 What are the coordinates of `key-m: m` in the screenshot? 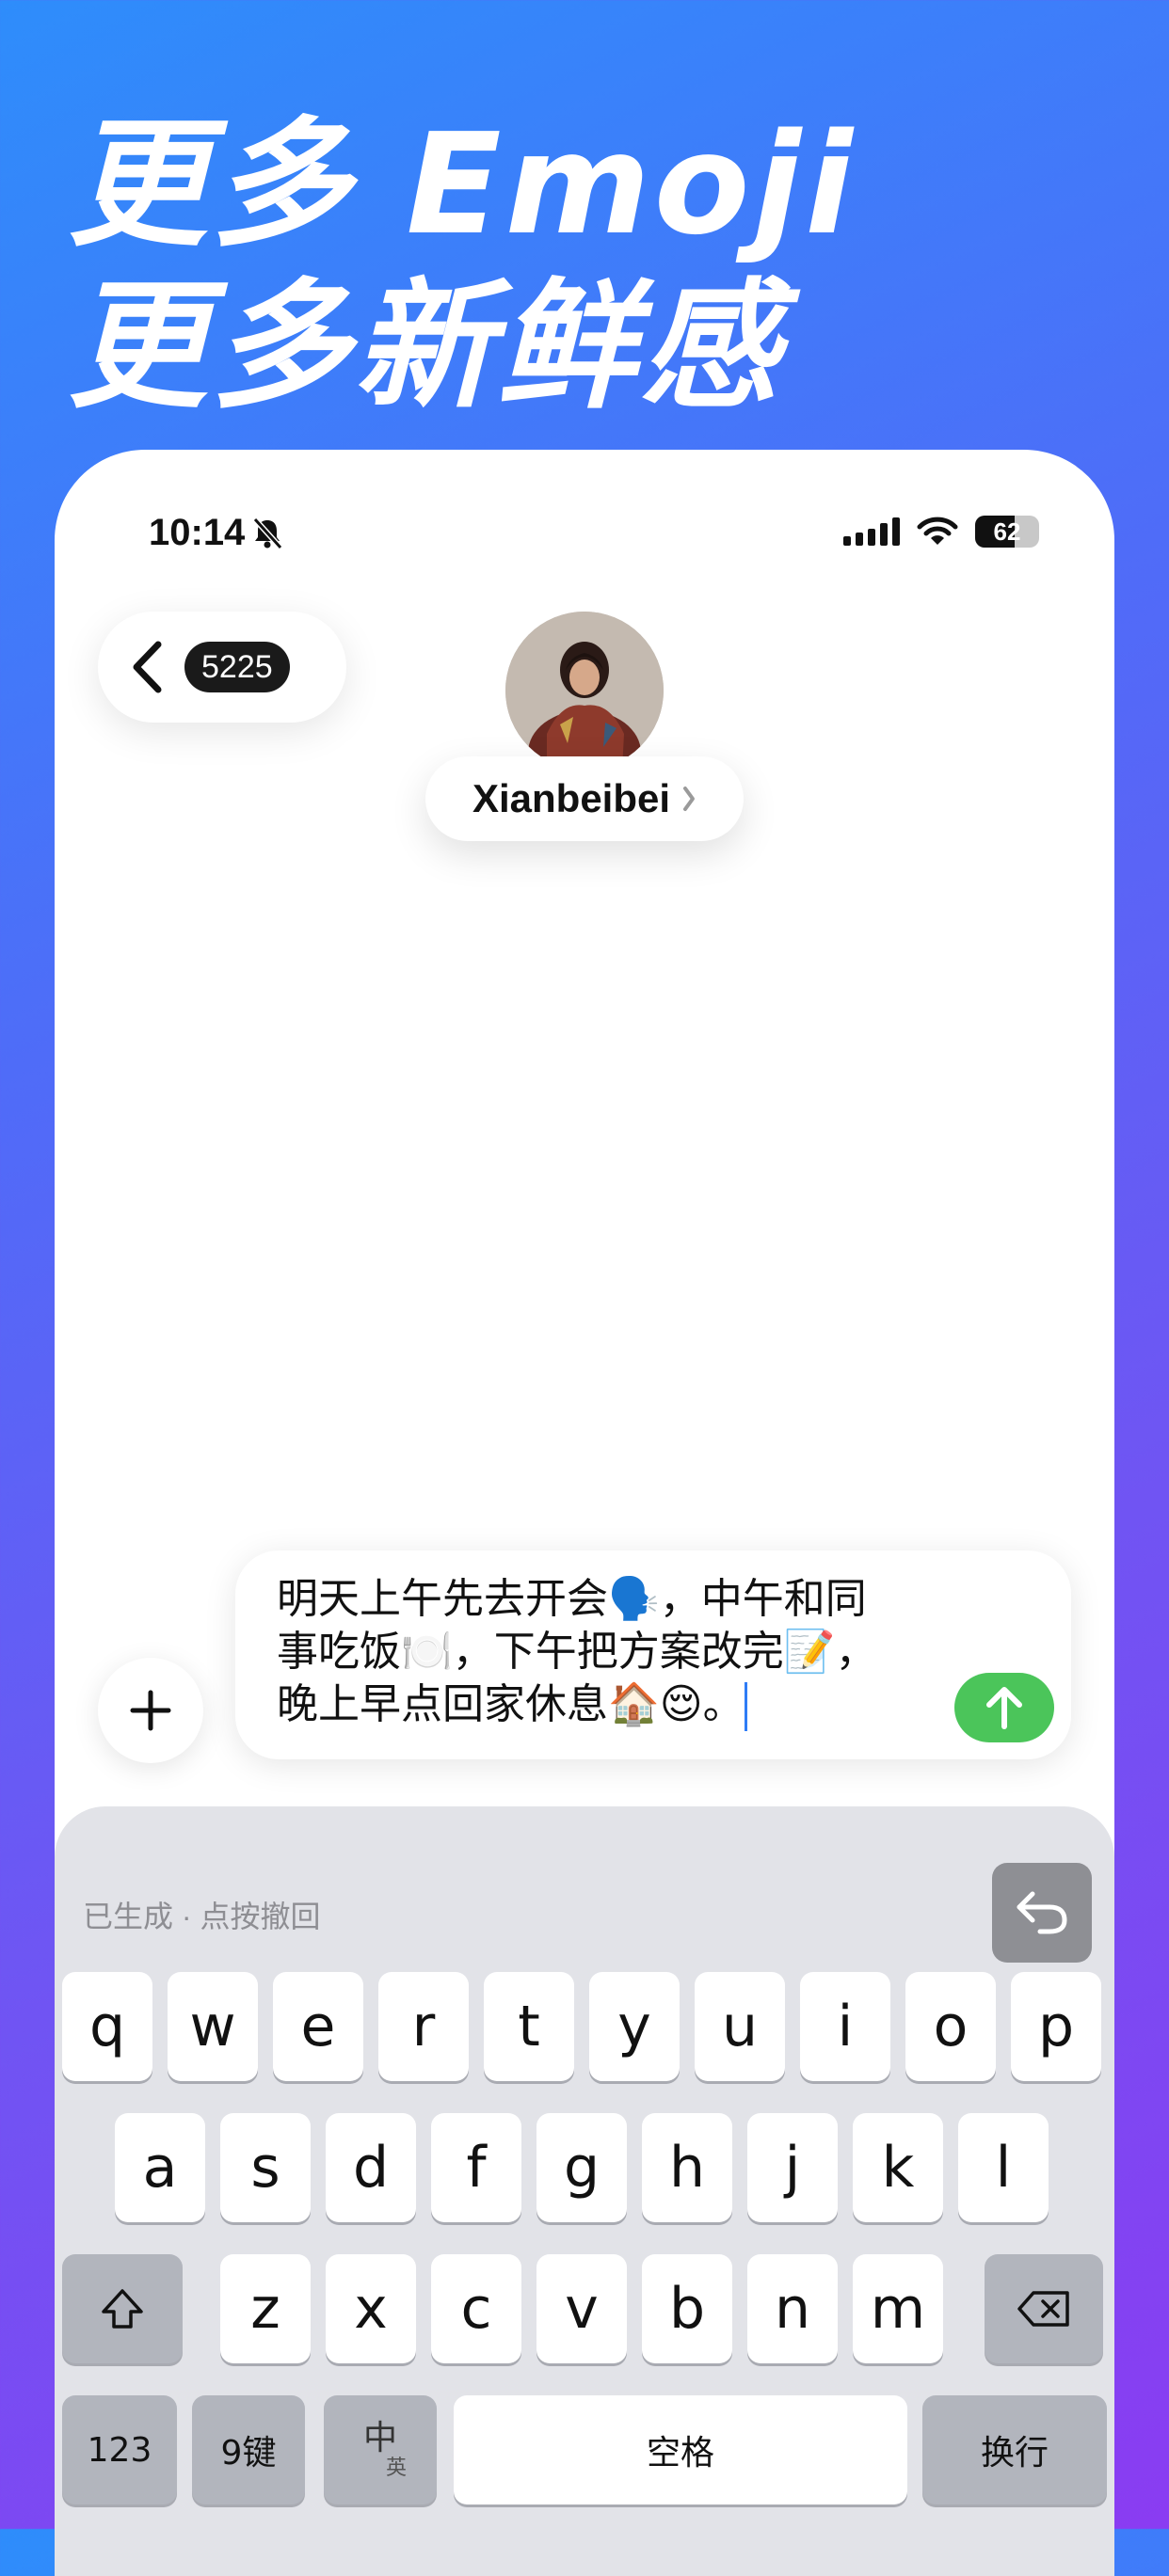 It's located at (898, 2308).